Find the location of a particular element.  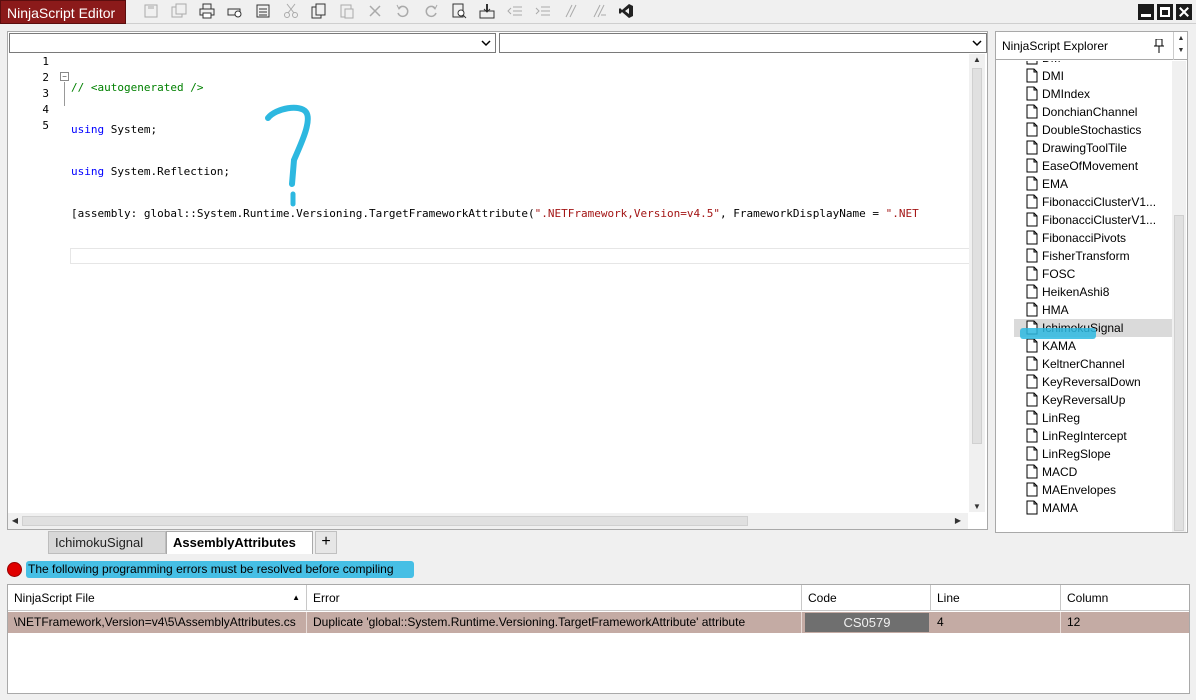

explorer-item: EaseOfMovement is located at coordinates (1093, 166).